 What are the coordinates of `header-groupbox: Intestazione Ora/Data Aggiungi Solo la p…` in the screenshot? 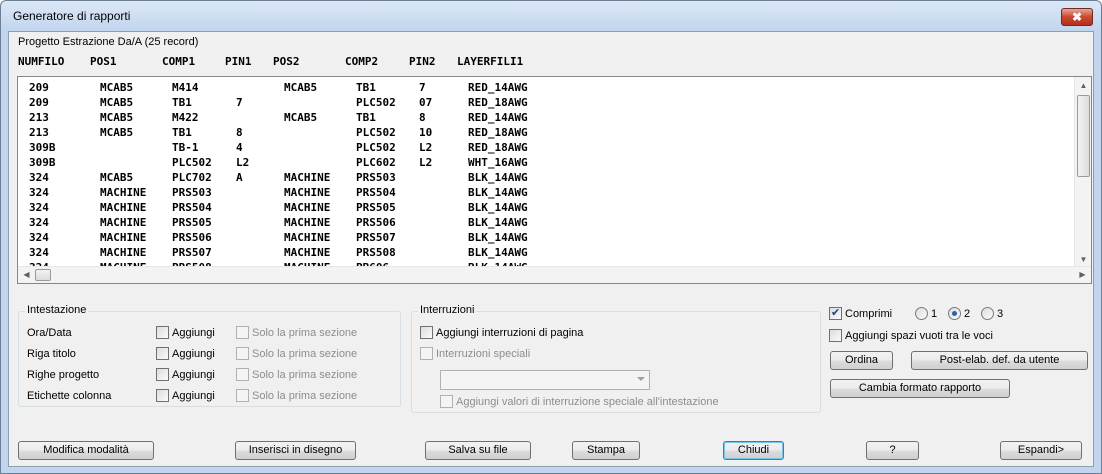 It's located at (209, 355).